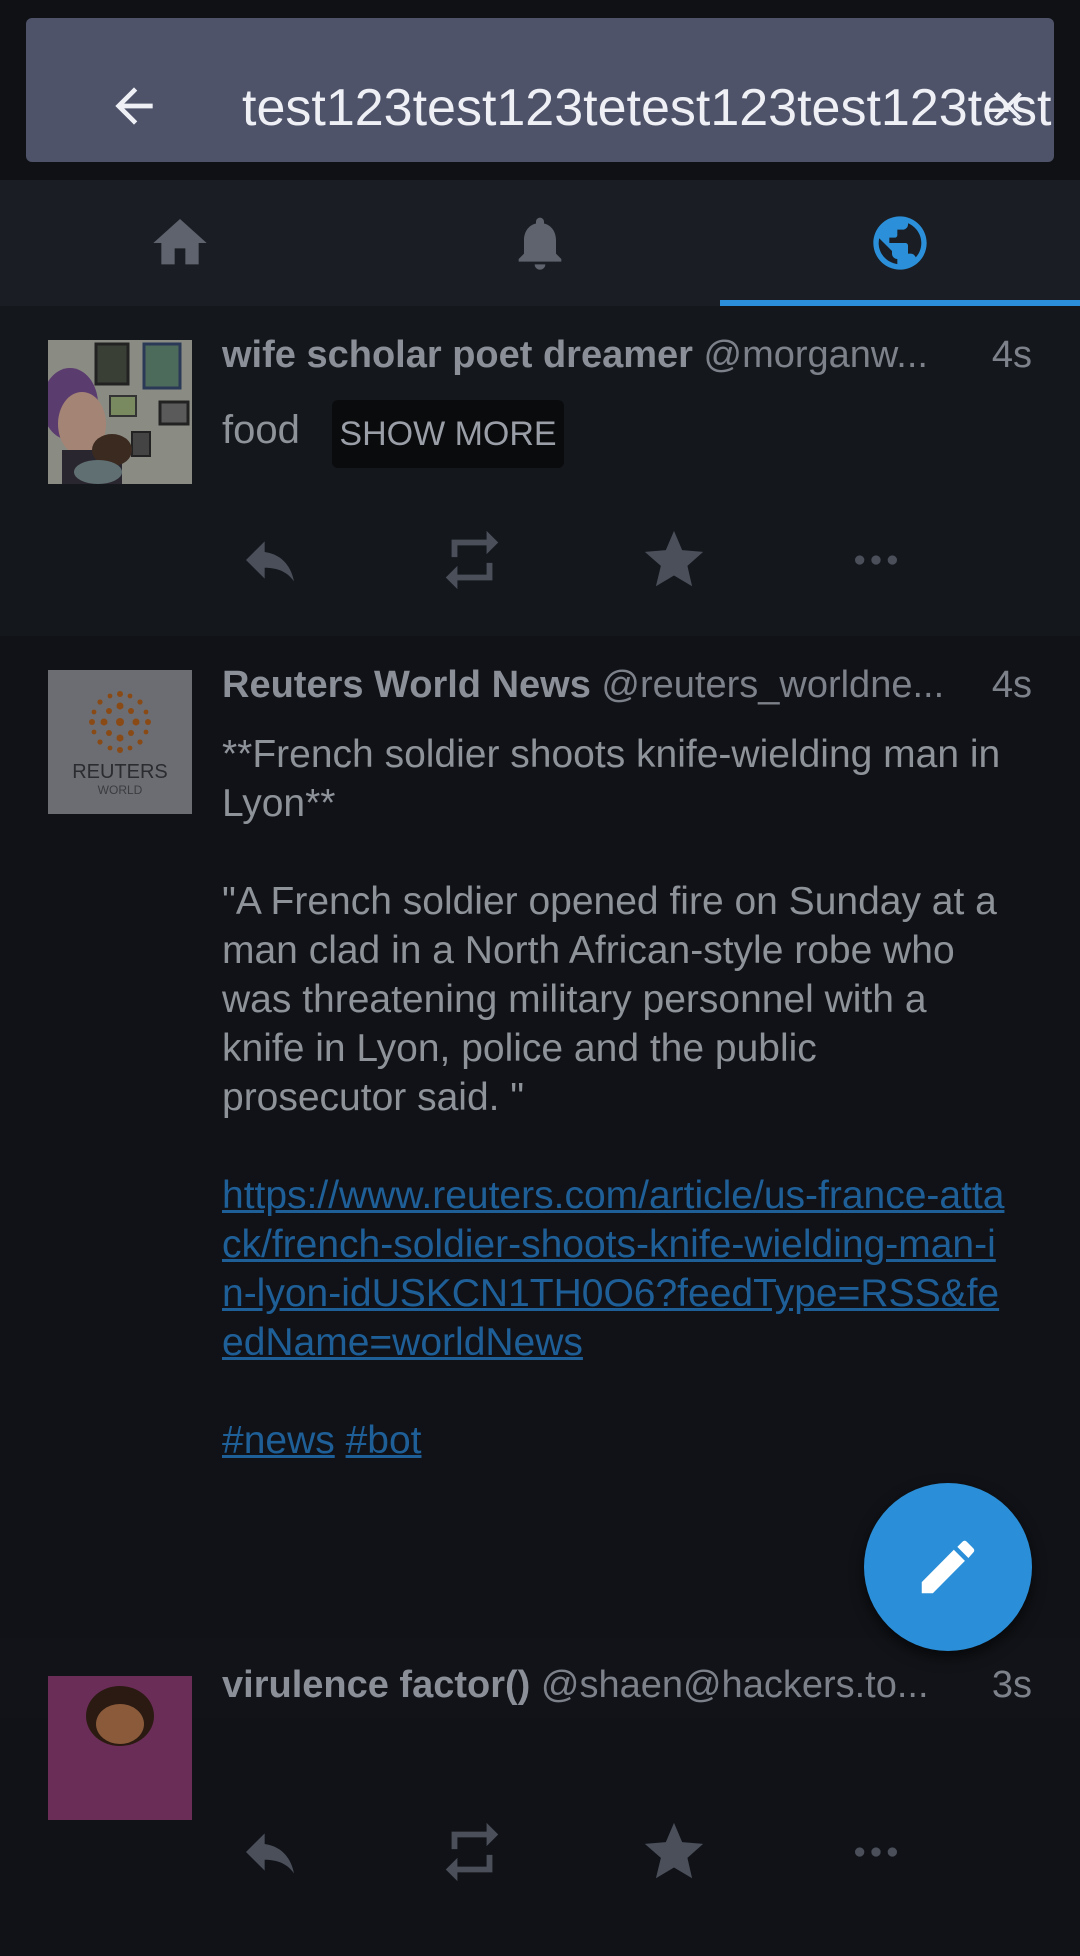  I want to click on hashtag-news: #news, so click(278, 1440).